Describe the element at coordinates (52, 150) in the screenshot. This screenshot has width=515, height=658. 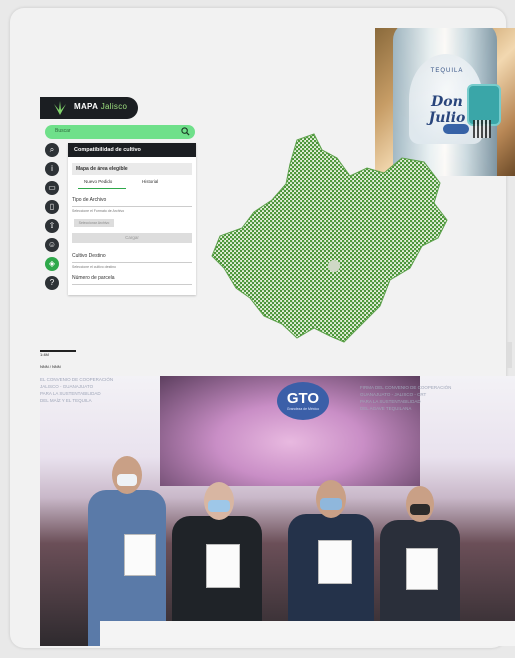
I see `search-tool-icon: ⌕` at that location.